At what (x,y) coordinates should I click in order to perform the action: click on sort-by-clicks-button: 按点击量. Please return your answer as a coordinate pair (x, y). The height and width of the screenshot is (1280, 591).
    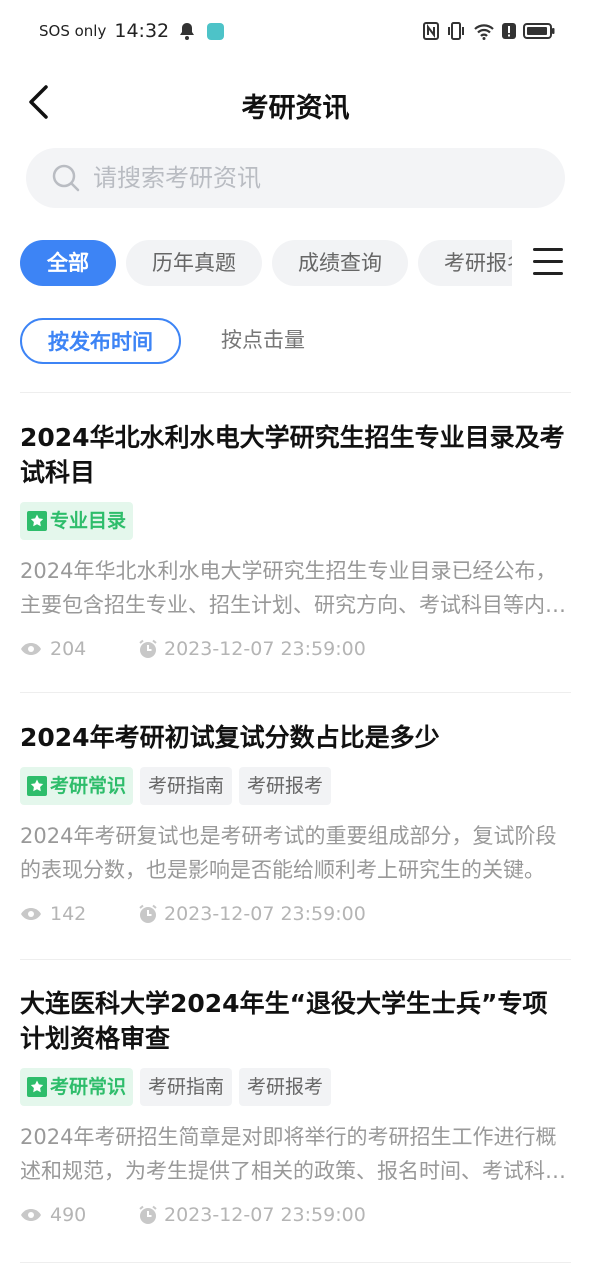
    Looking at the image, I should click on (263, 341).